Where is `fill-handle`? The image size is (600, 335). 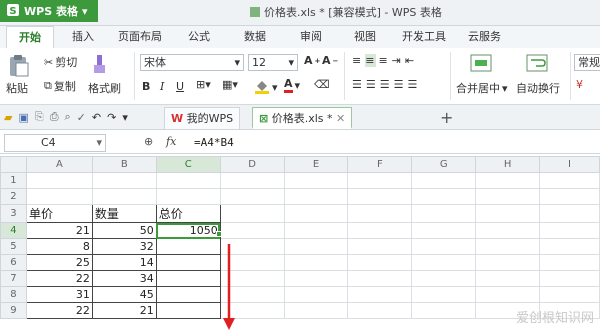
fill-handle is located at coordinates (219, 234).